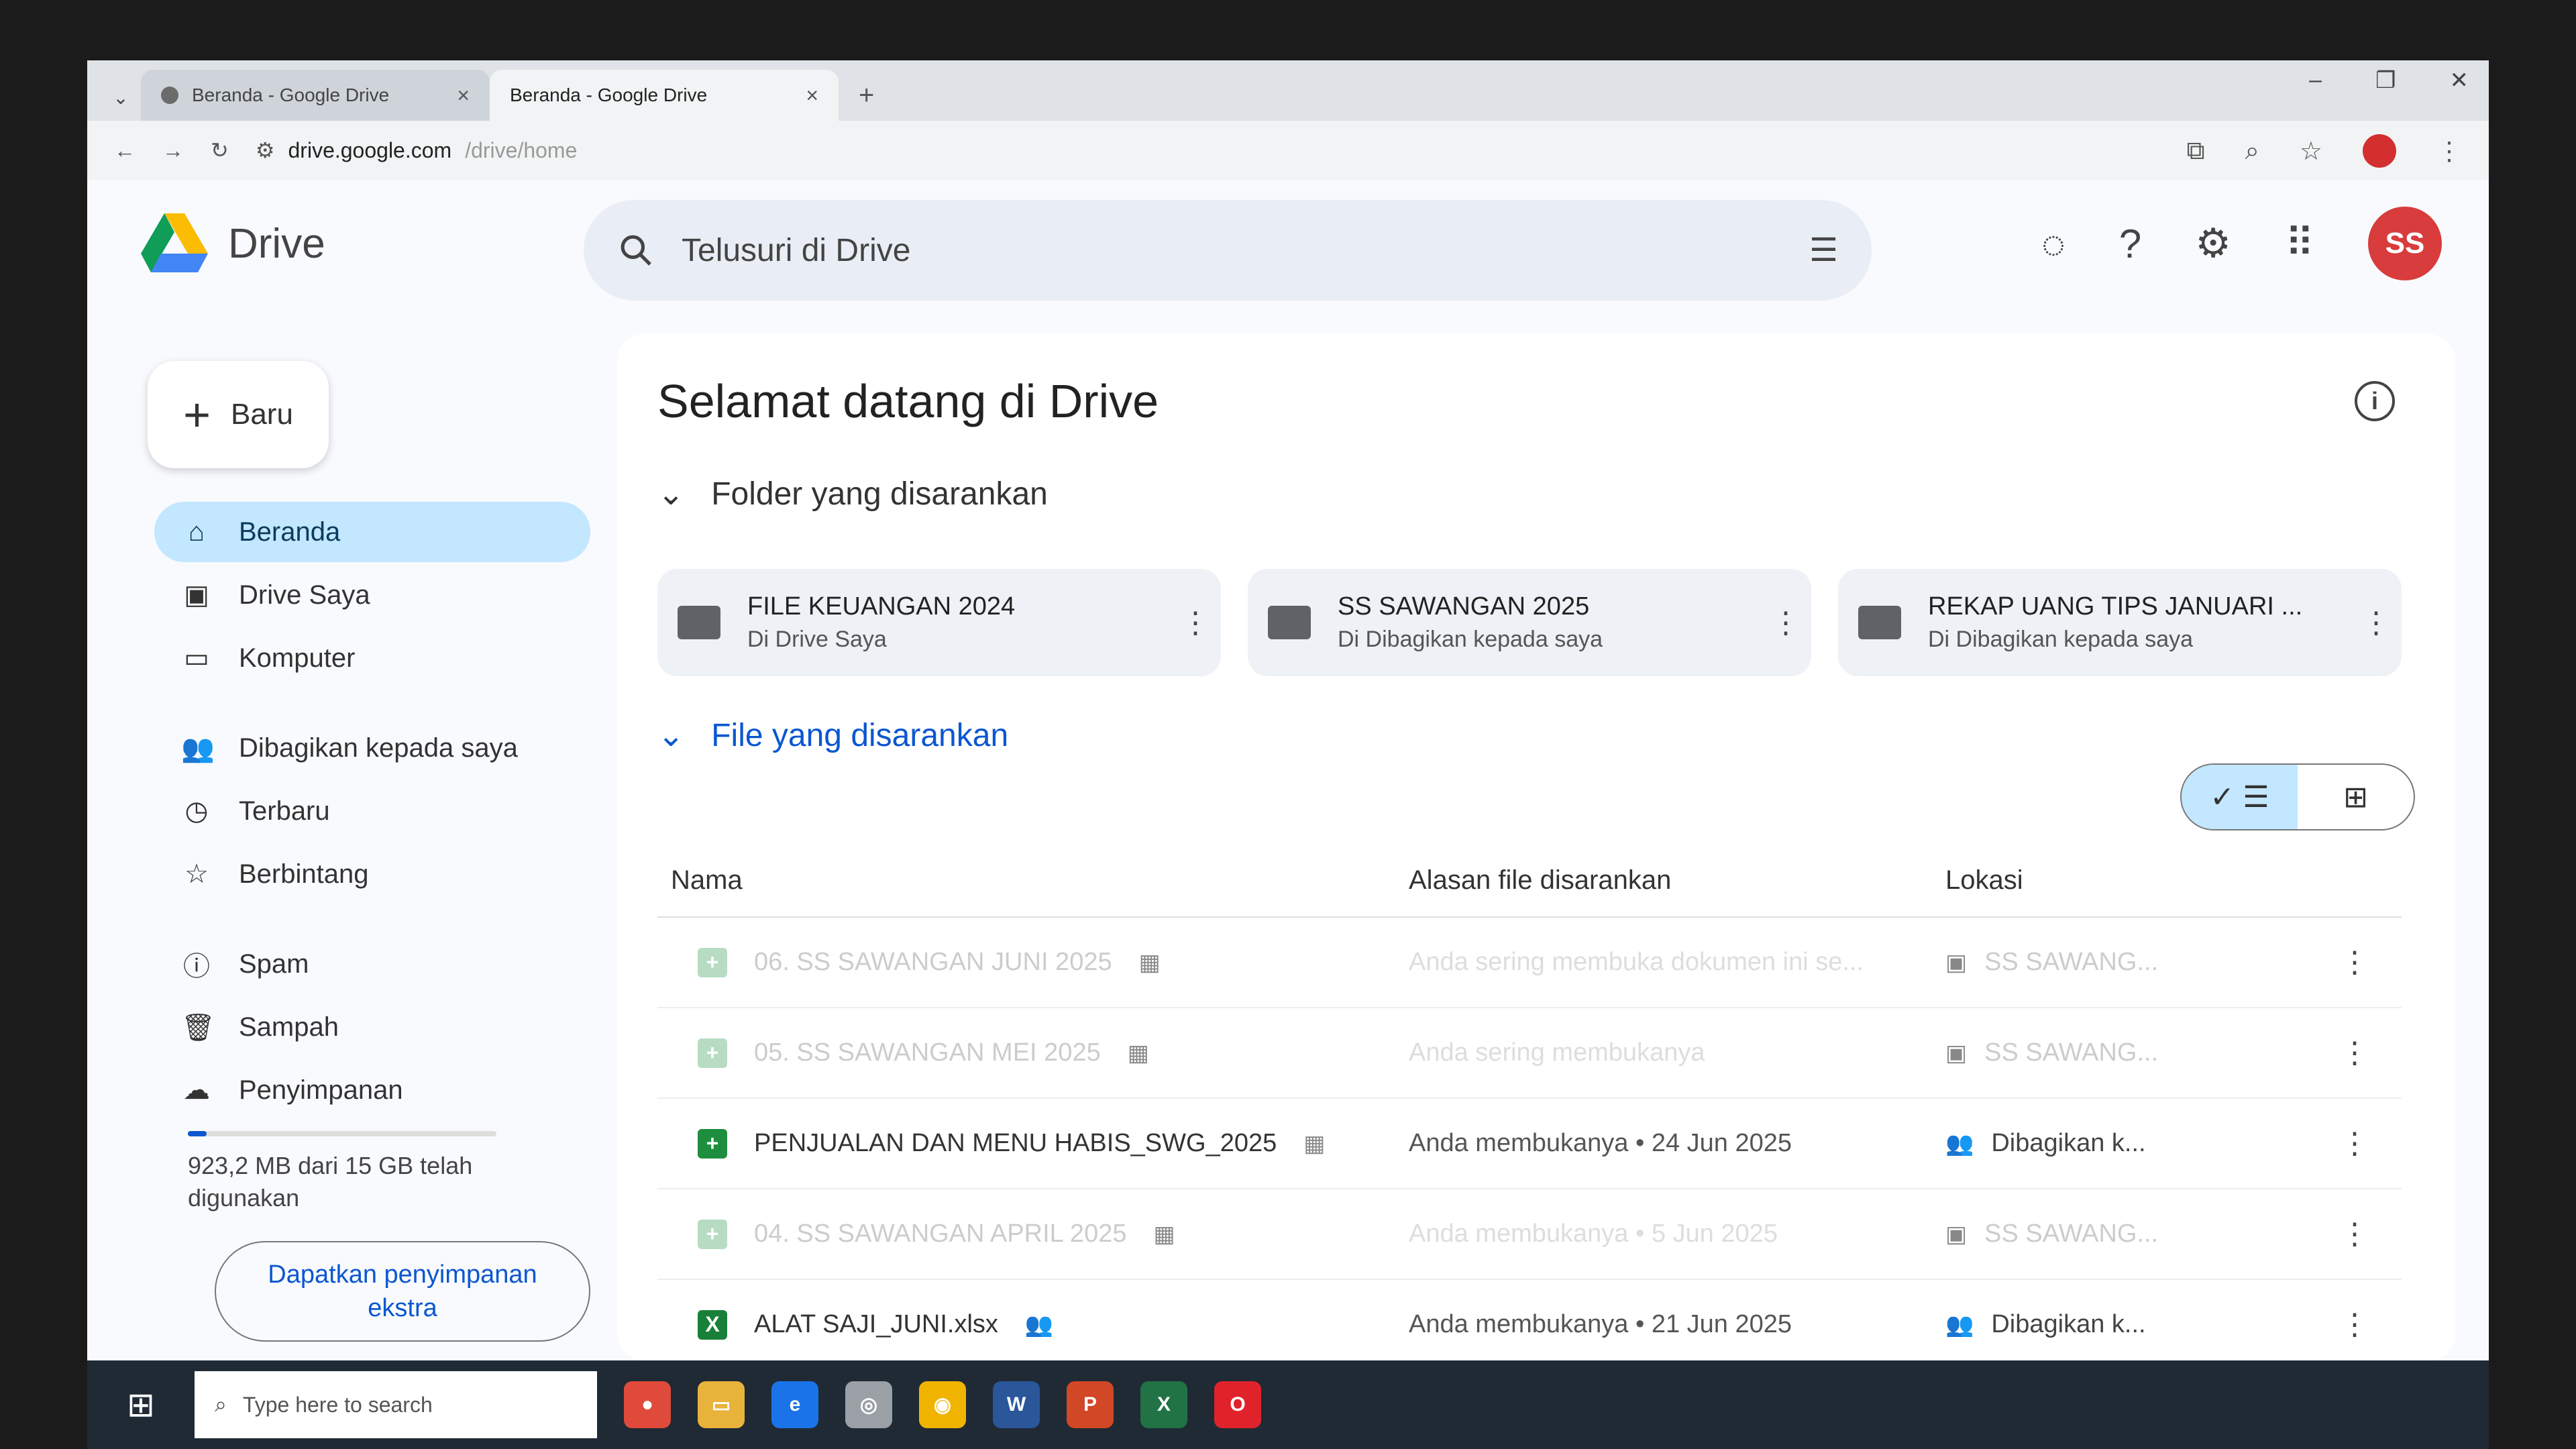 The image size is (2576, 1449). I want to click on grid-view-button: ⊞, so click(2356, 797).